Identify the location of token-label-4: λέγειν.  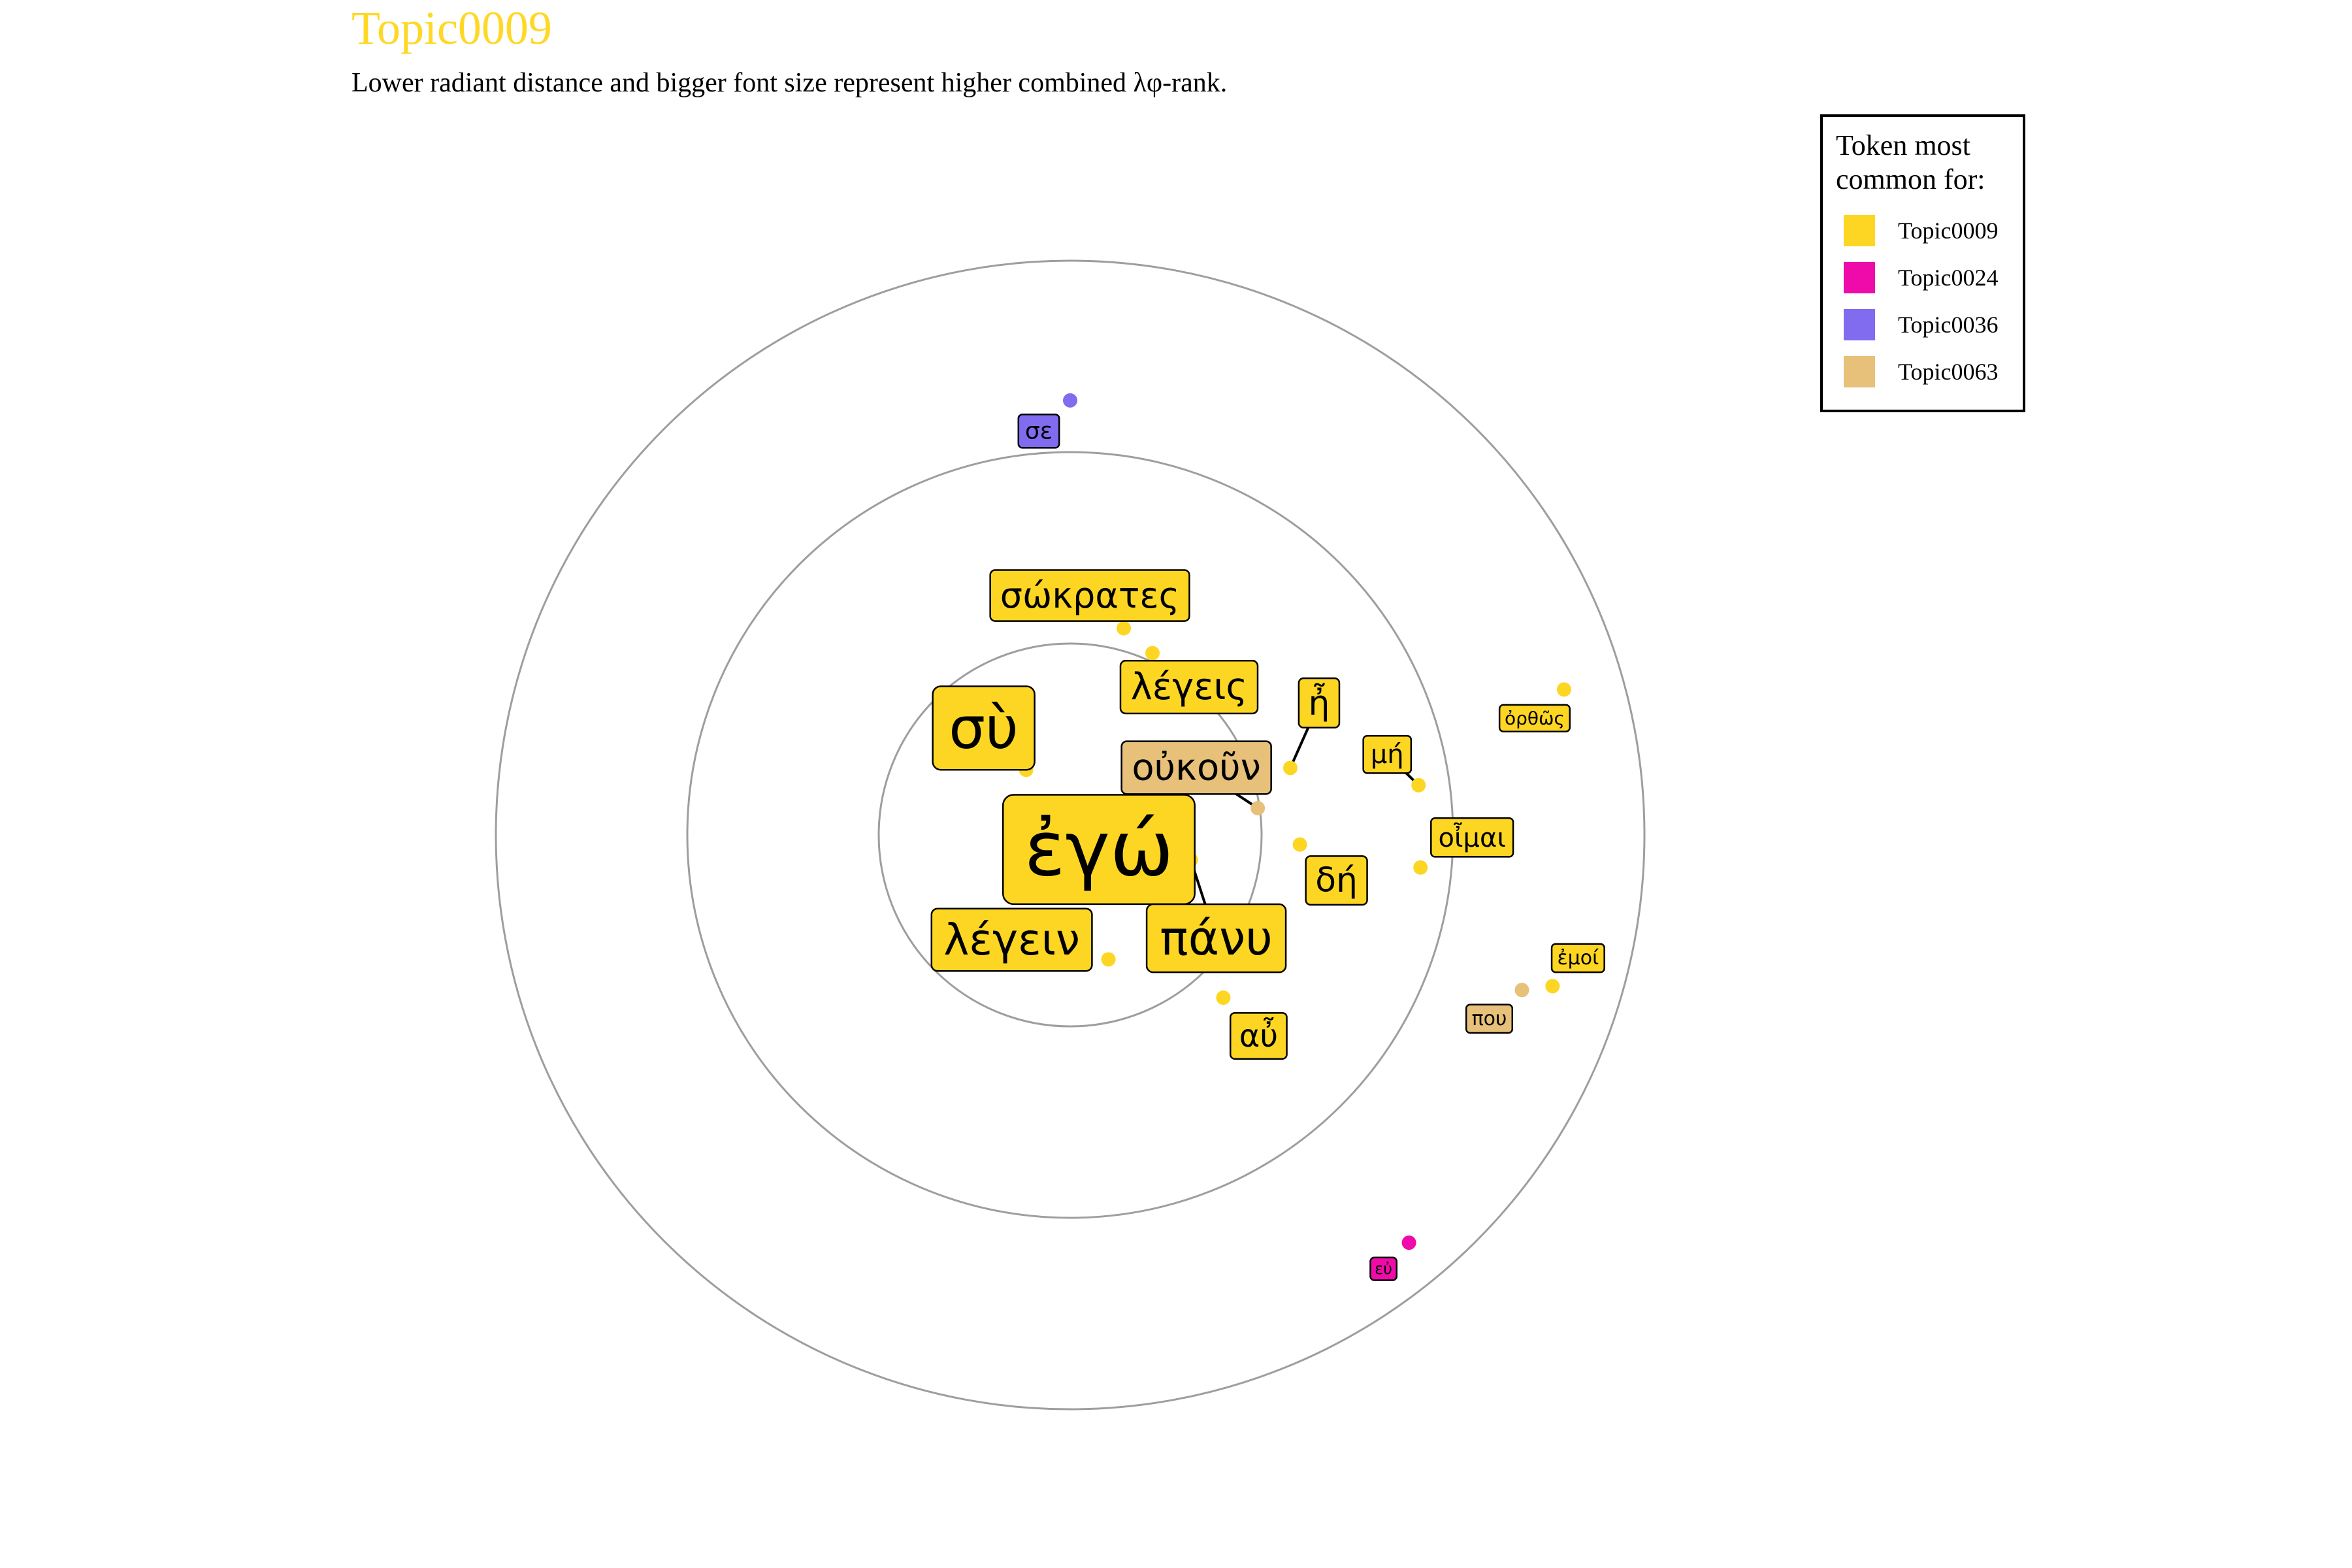
(1011, 939).